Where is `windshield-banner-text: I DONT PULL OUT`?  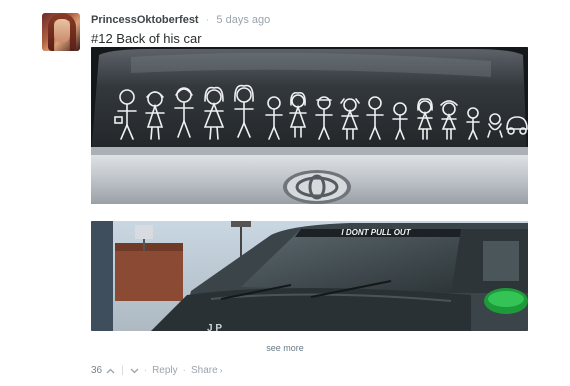 windshield-banner-text: I DONT PULL OUT is located at coordinates (376, 232).